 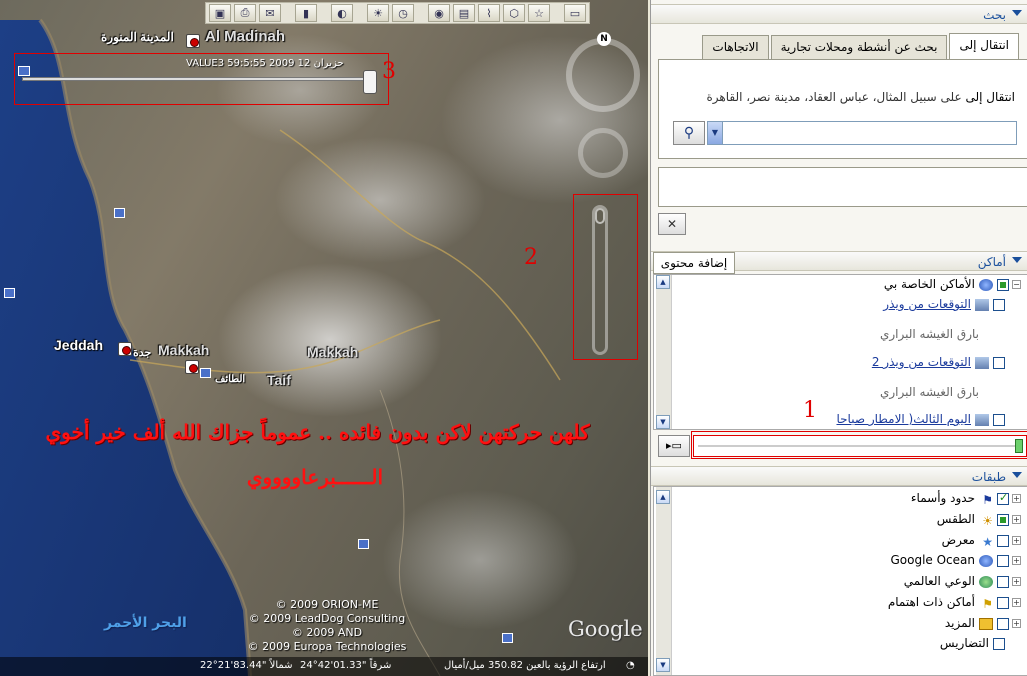 I want to click on copyright-line: © 2009 AND, so click(x=327, y=632).